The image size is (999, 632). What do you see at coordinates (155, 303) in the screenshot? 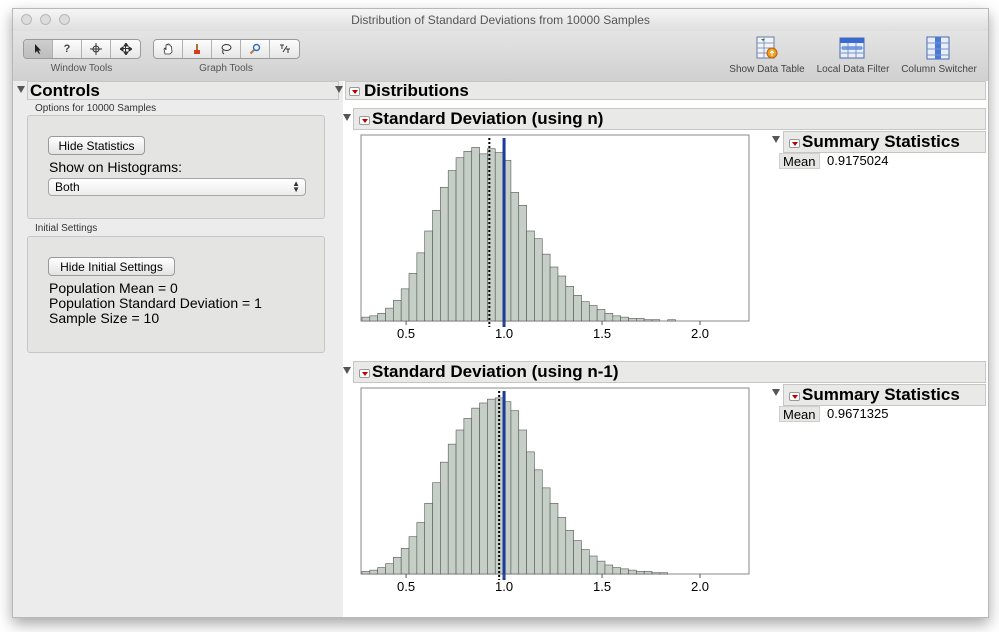
I see `population-sd-text: Population Standard Deviation = 1` at bounding box center [155, 303].